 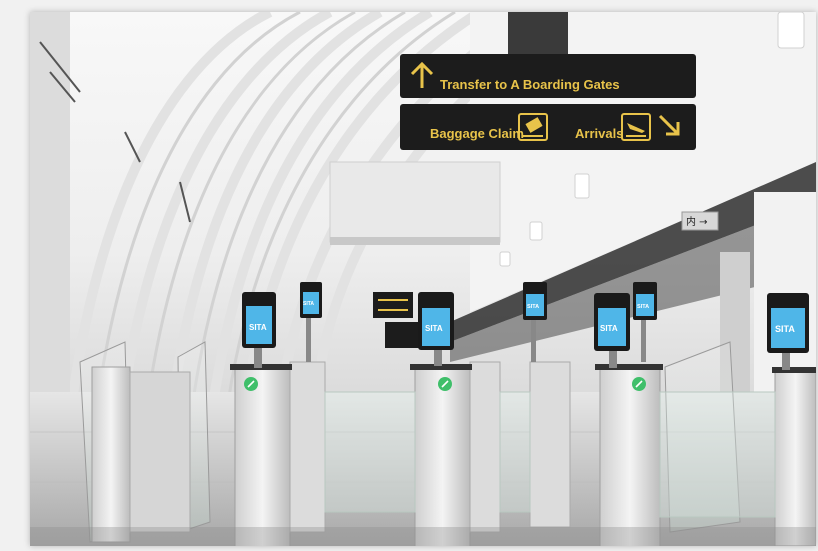 I want to click on distant-sign, so click(x=397, y=320).